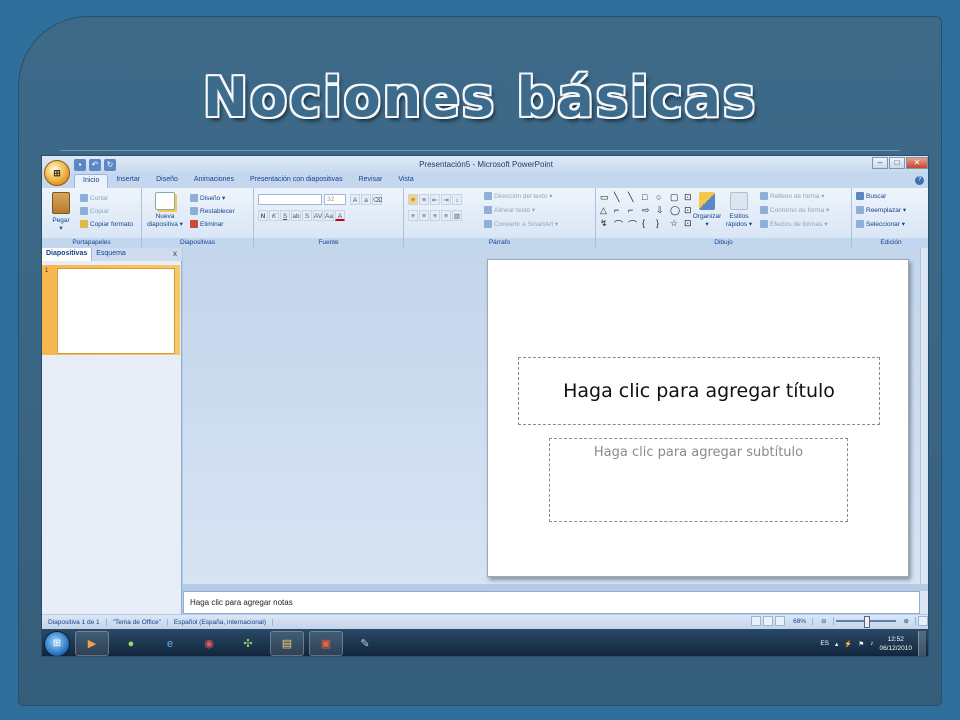 Image resolution: width=960 pixels, height=720 pixels. I want to click on flag-icon: ⚑, so click(861, 644).